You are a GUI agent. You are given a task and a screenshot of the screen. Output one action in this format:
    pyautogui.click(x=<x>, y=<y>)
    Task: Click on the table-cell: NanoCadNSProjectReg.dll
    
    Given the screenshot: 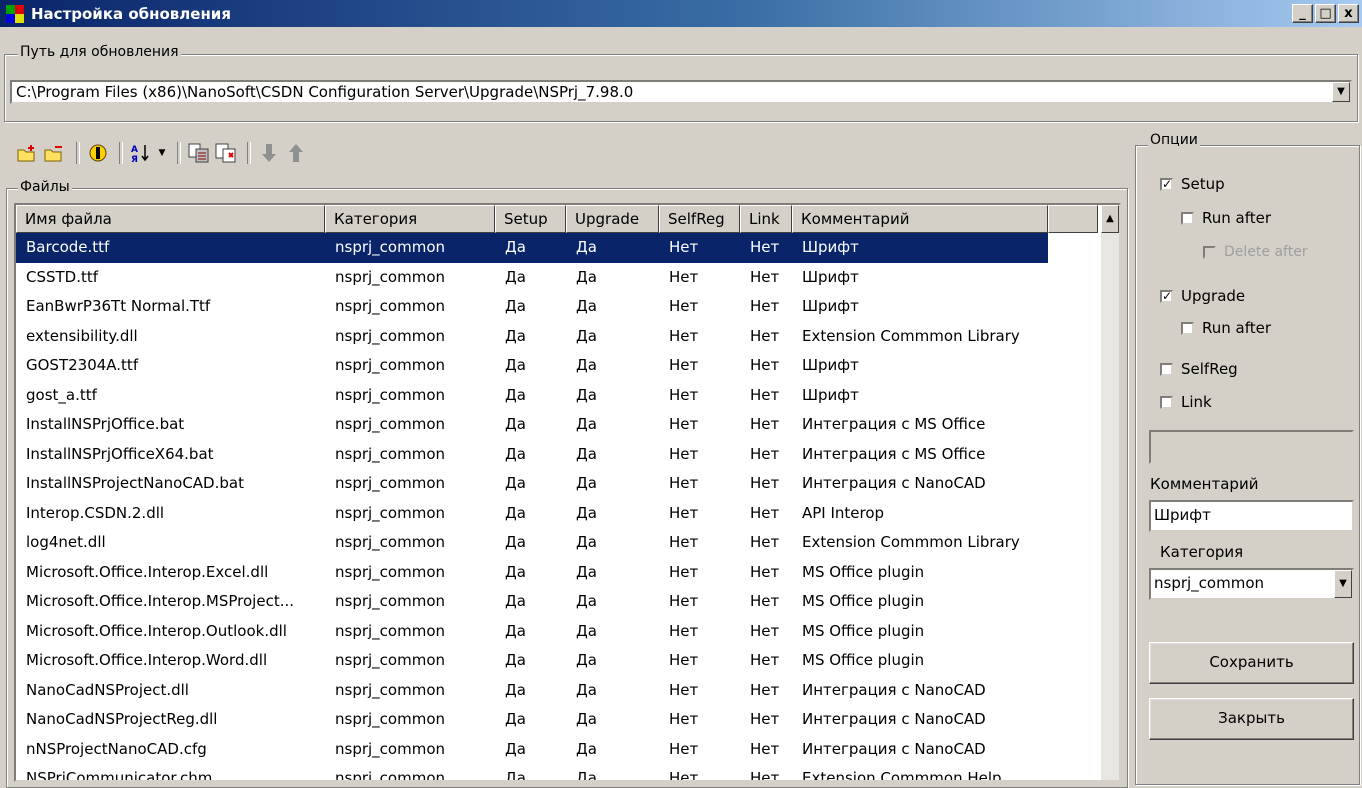 What is the action you would take?
    pyautogui.click(x=122, y=719)
    